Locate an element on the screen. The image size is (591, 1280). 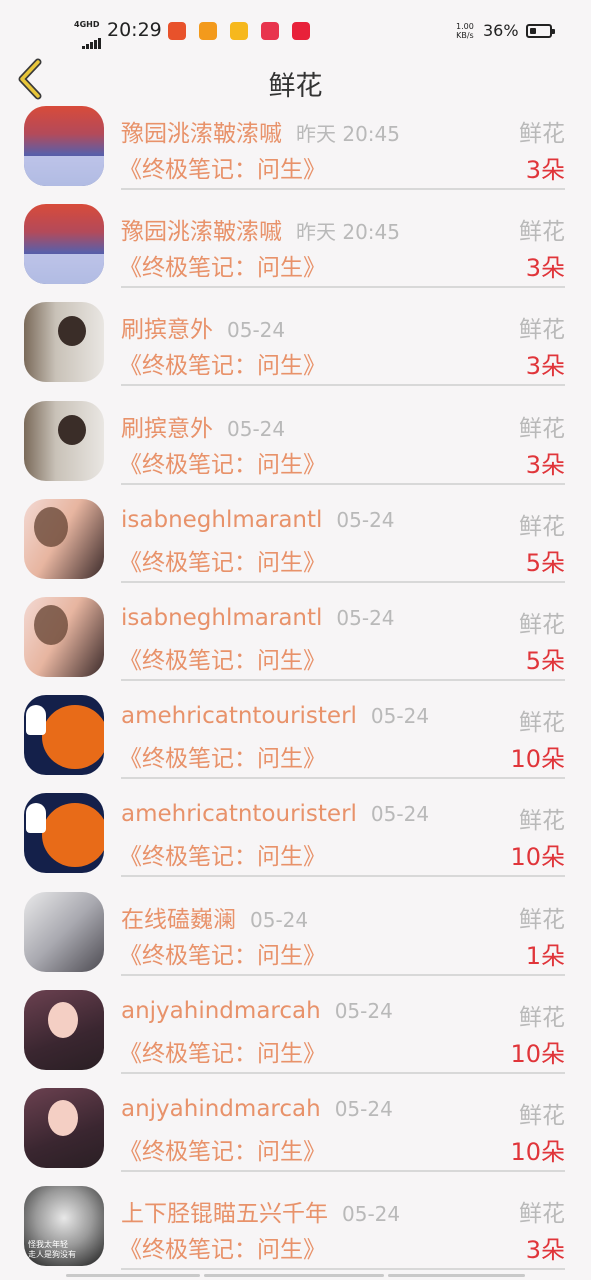
flower-count: 10朵 is located at coordinates (537, 1053).